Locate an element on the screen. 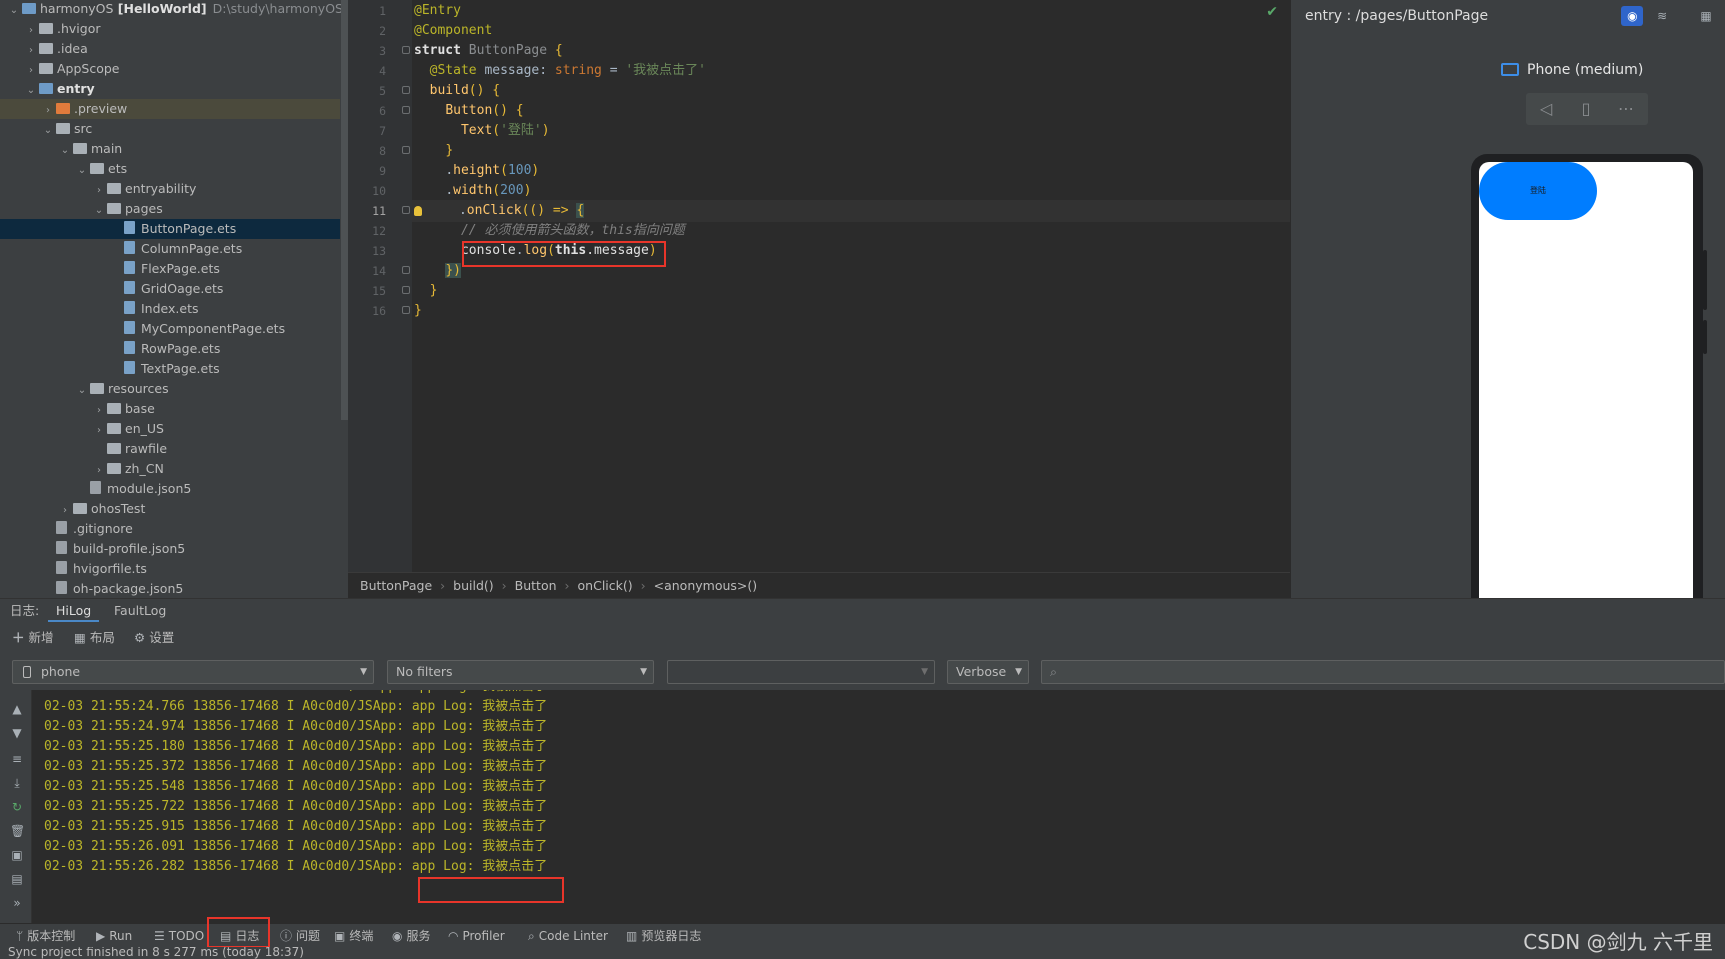 The height and width of the screenshot is (959, 1725). tree-item: build-profile.json5 is located at coordinates (170, 549).